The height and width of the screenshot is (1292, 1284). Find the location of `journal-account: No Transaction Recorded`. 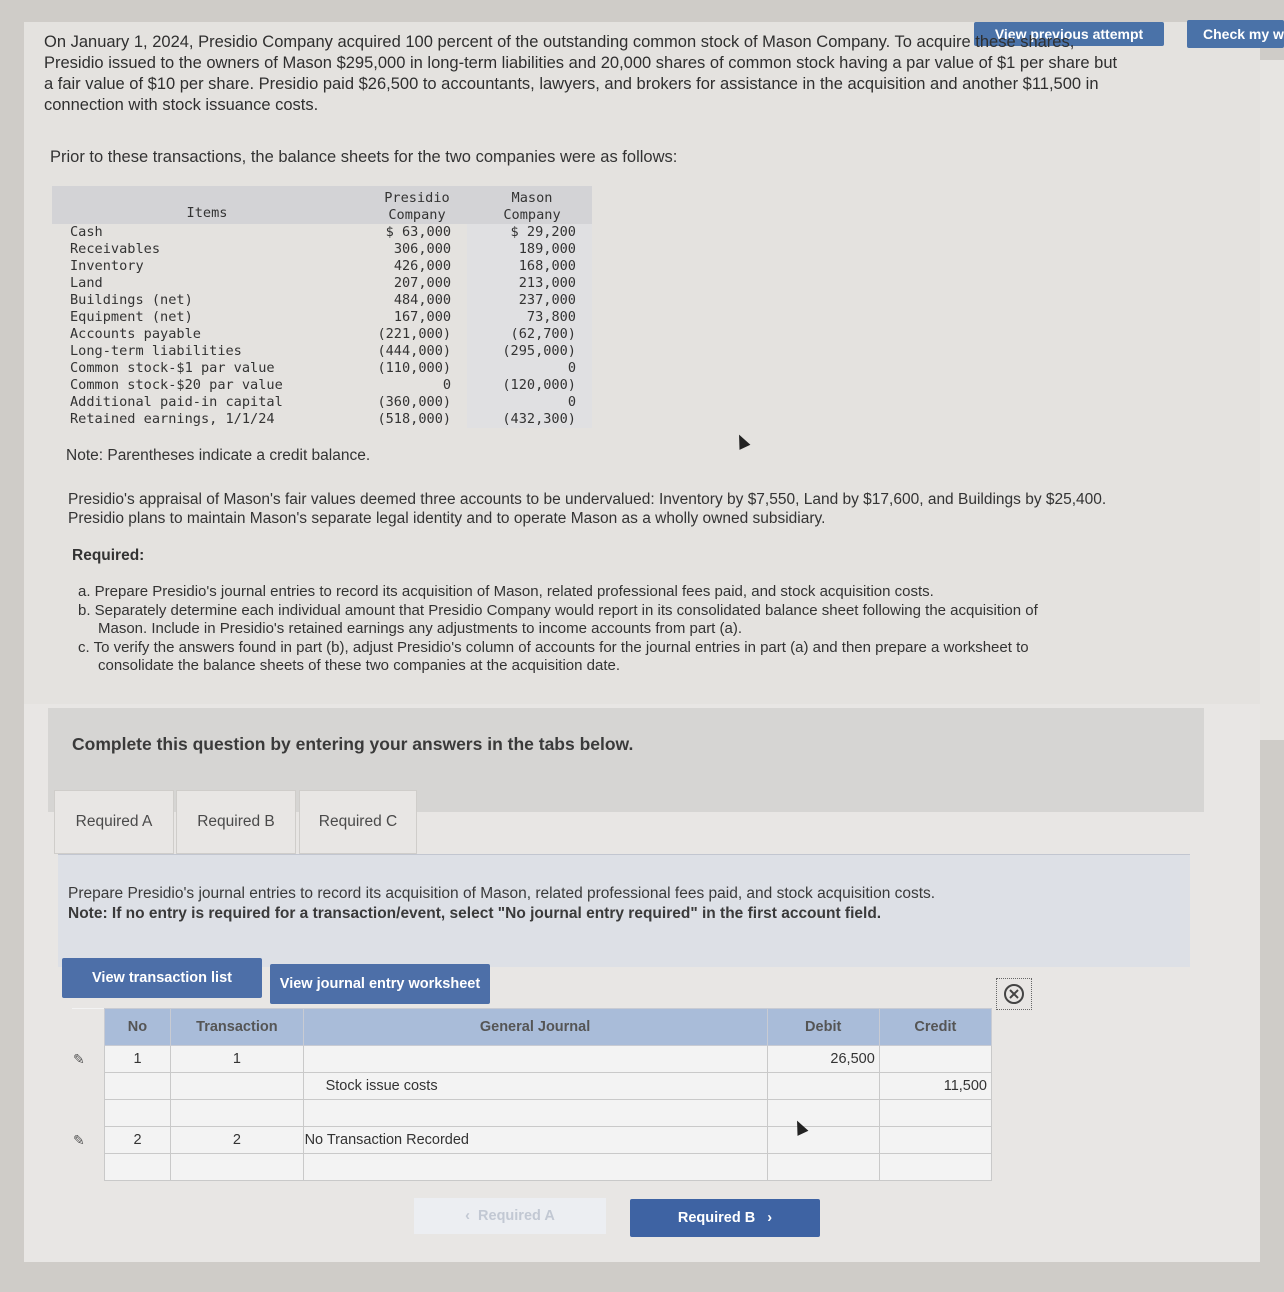

journal-account: No Transaction Recorded is located at coordinates (535, 1140).